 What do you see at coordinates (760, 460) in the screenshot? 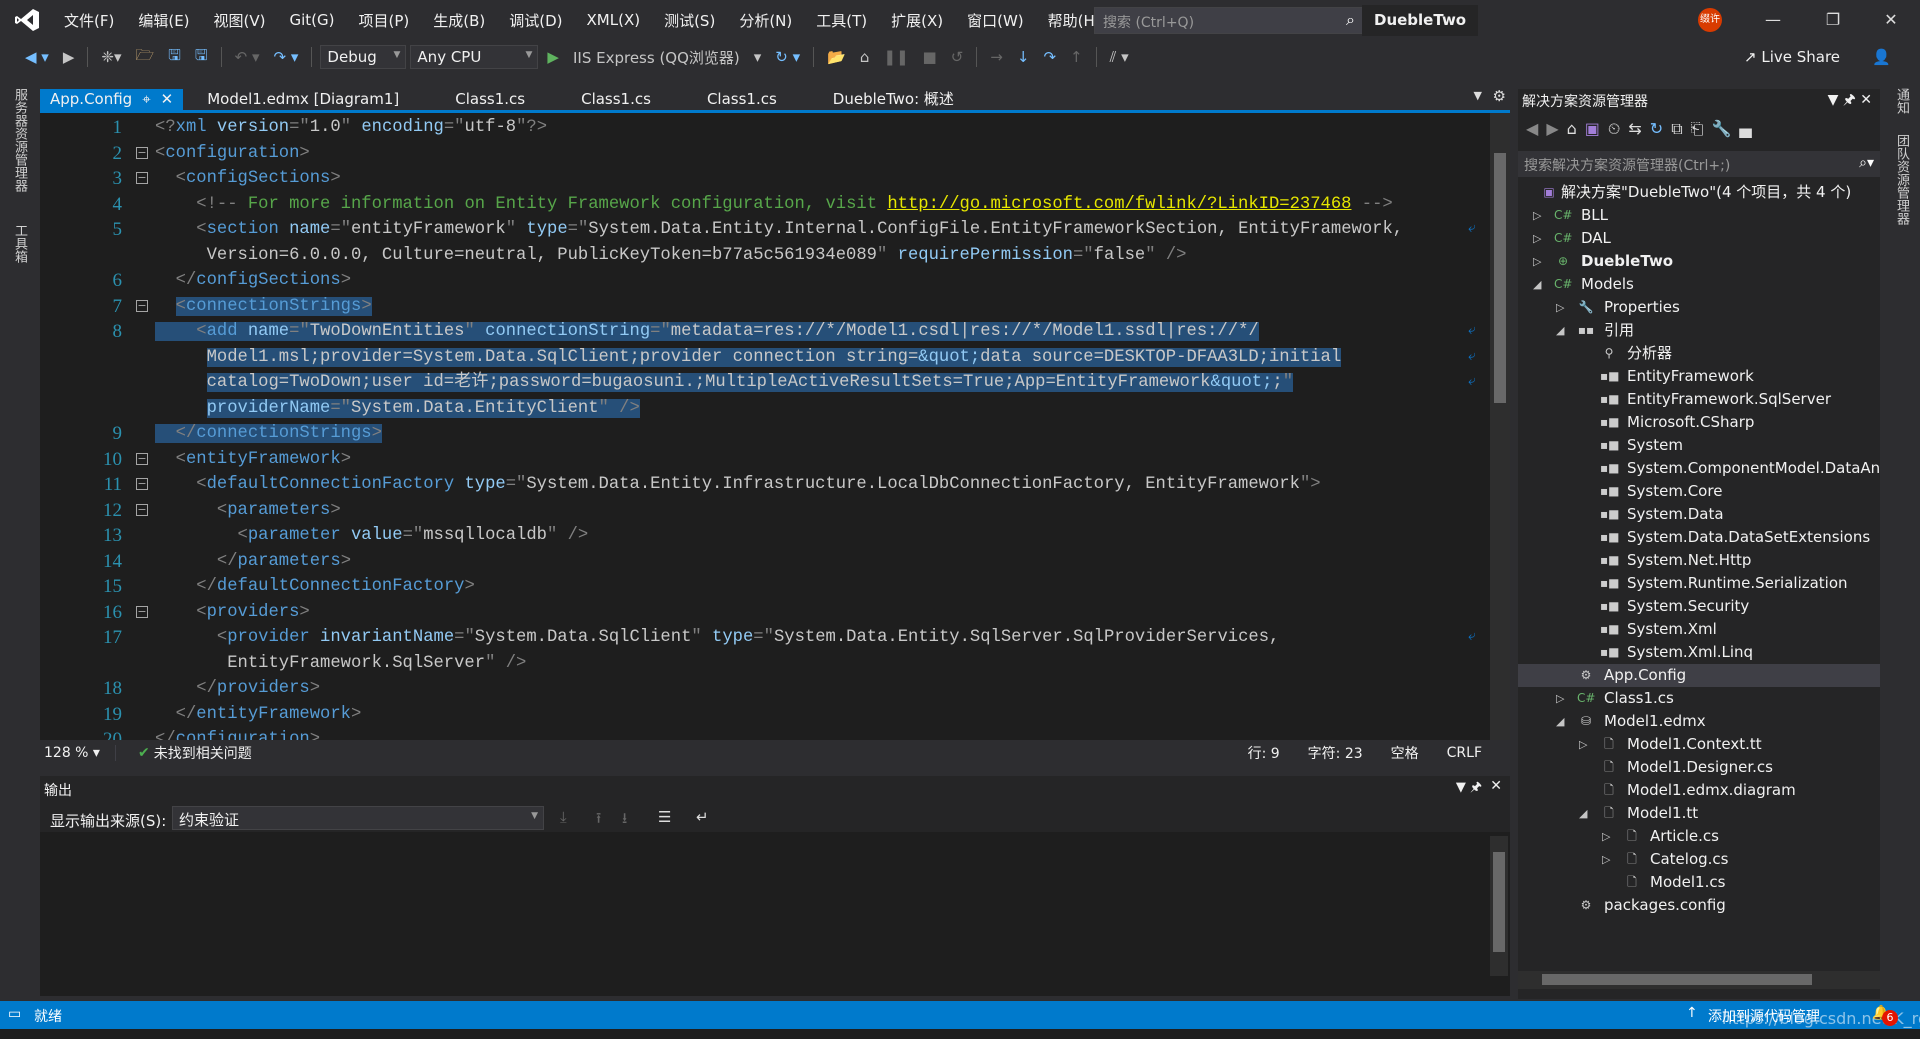
I see `code-line: 10 − <entityFramework>` at bounding box center [760, 460].